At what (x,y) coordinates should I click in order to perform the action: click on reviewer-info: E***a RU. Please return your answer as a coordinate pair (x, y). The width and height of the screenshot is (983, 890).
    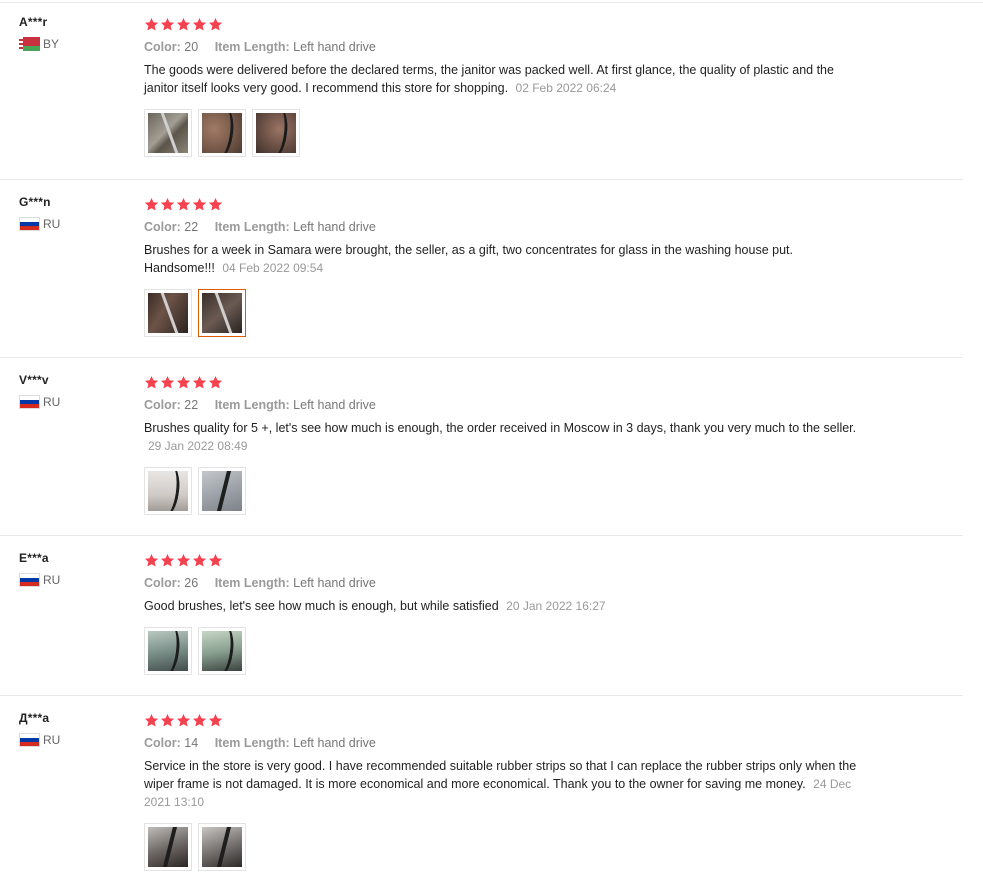
    Looking at the image, I should click on (39, 569).